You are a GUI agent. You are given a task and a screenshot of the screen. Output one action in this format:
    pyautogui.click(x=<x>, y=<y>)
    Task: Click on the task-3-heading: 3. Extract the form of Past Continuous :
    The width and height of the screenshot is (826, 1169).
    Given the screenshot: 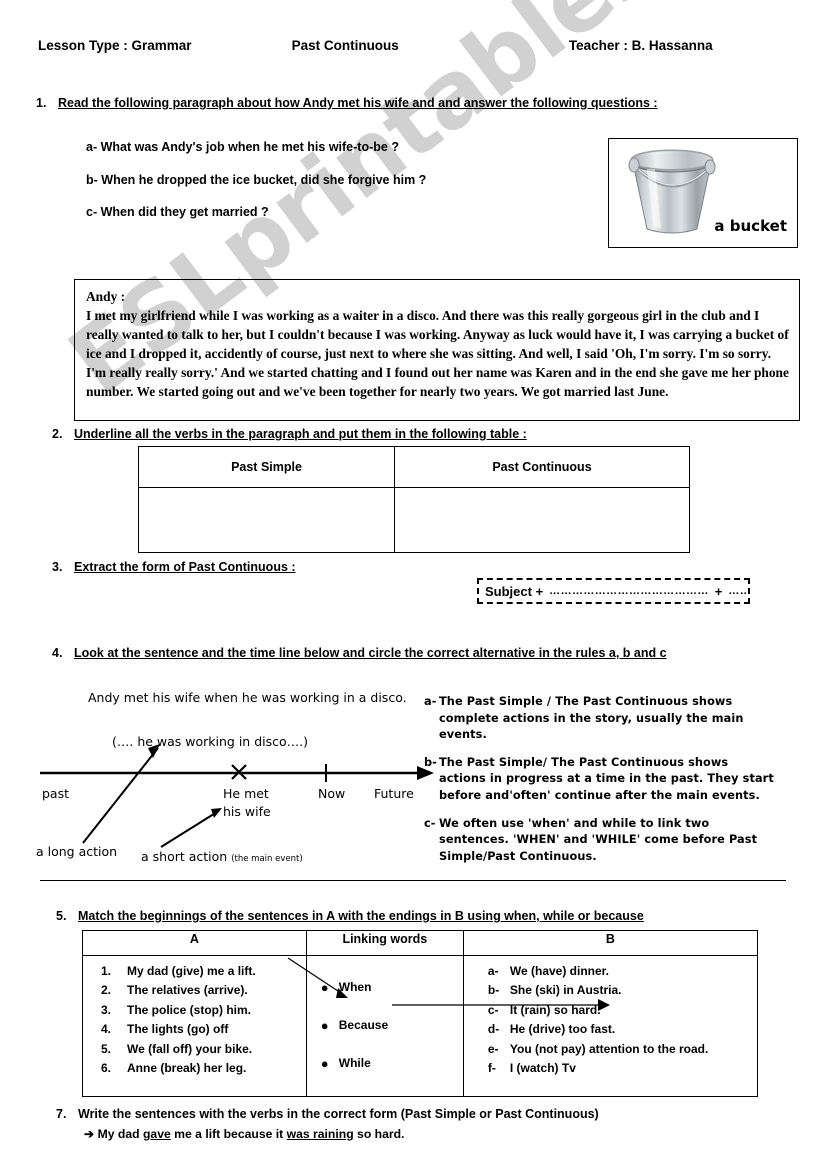 What is the action you would take?
    pyautogui.click(x=174, y=567)
    